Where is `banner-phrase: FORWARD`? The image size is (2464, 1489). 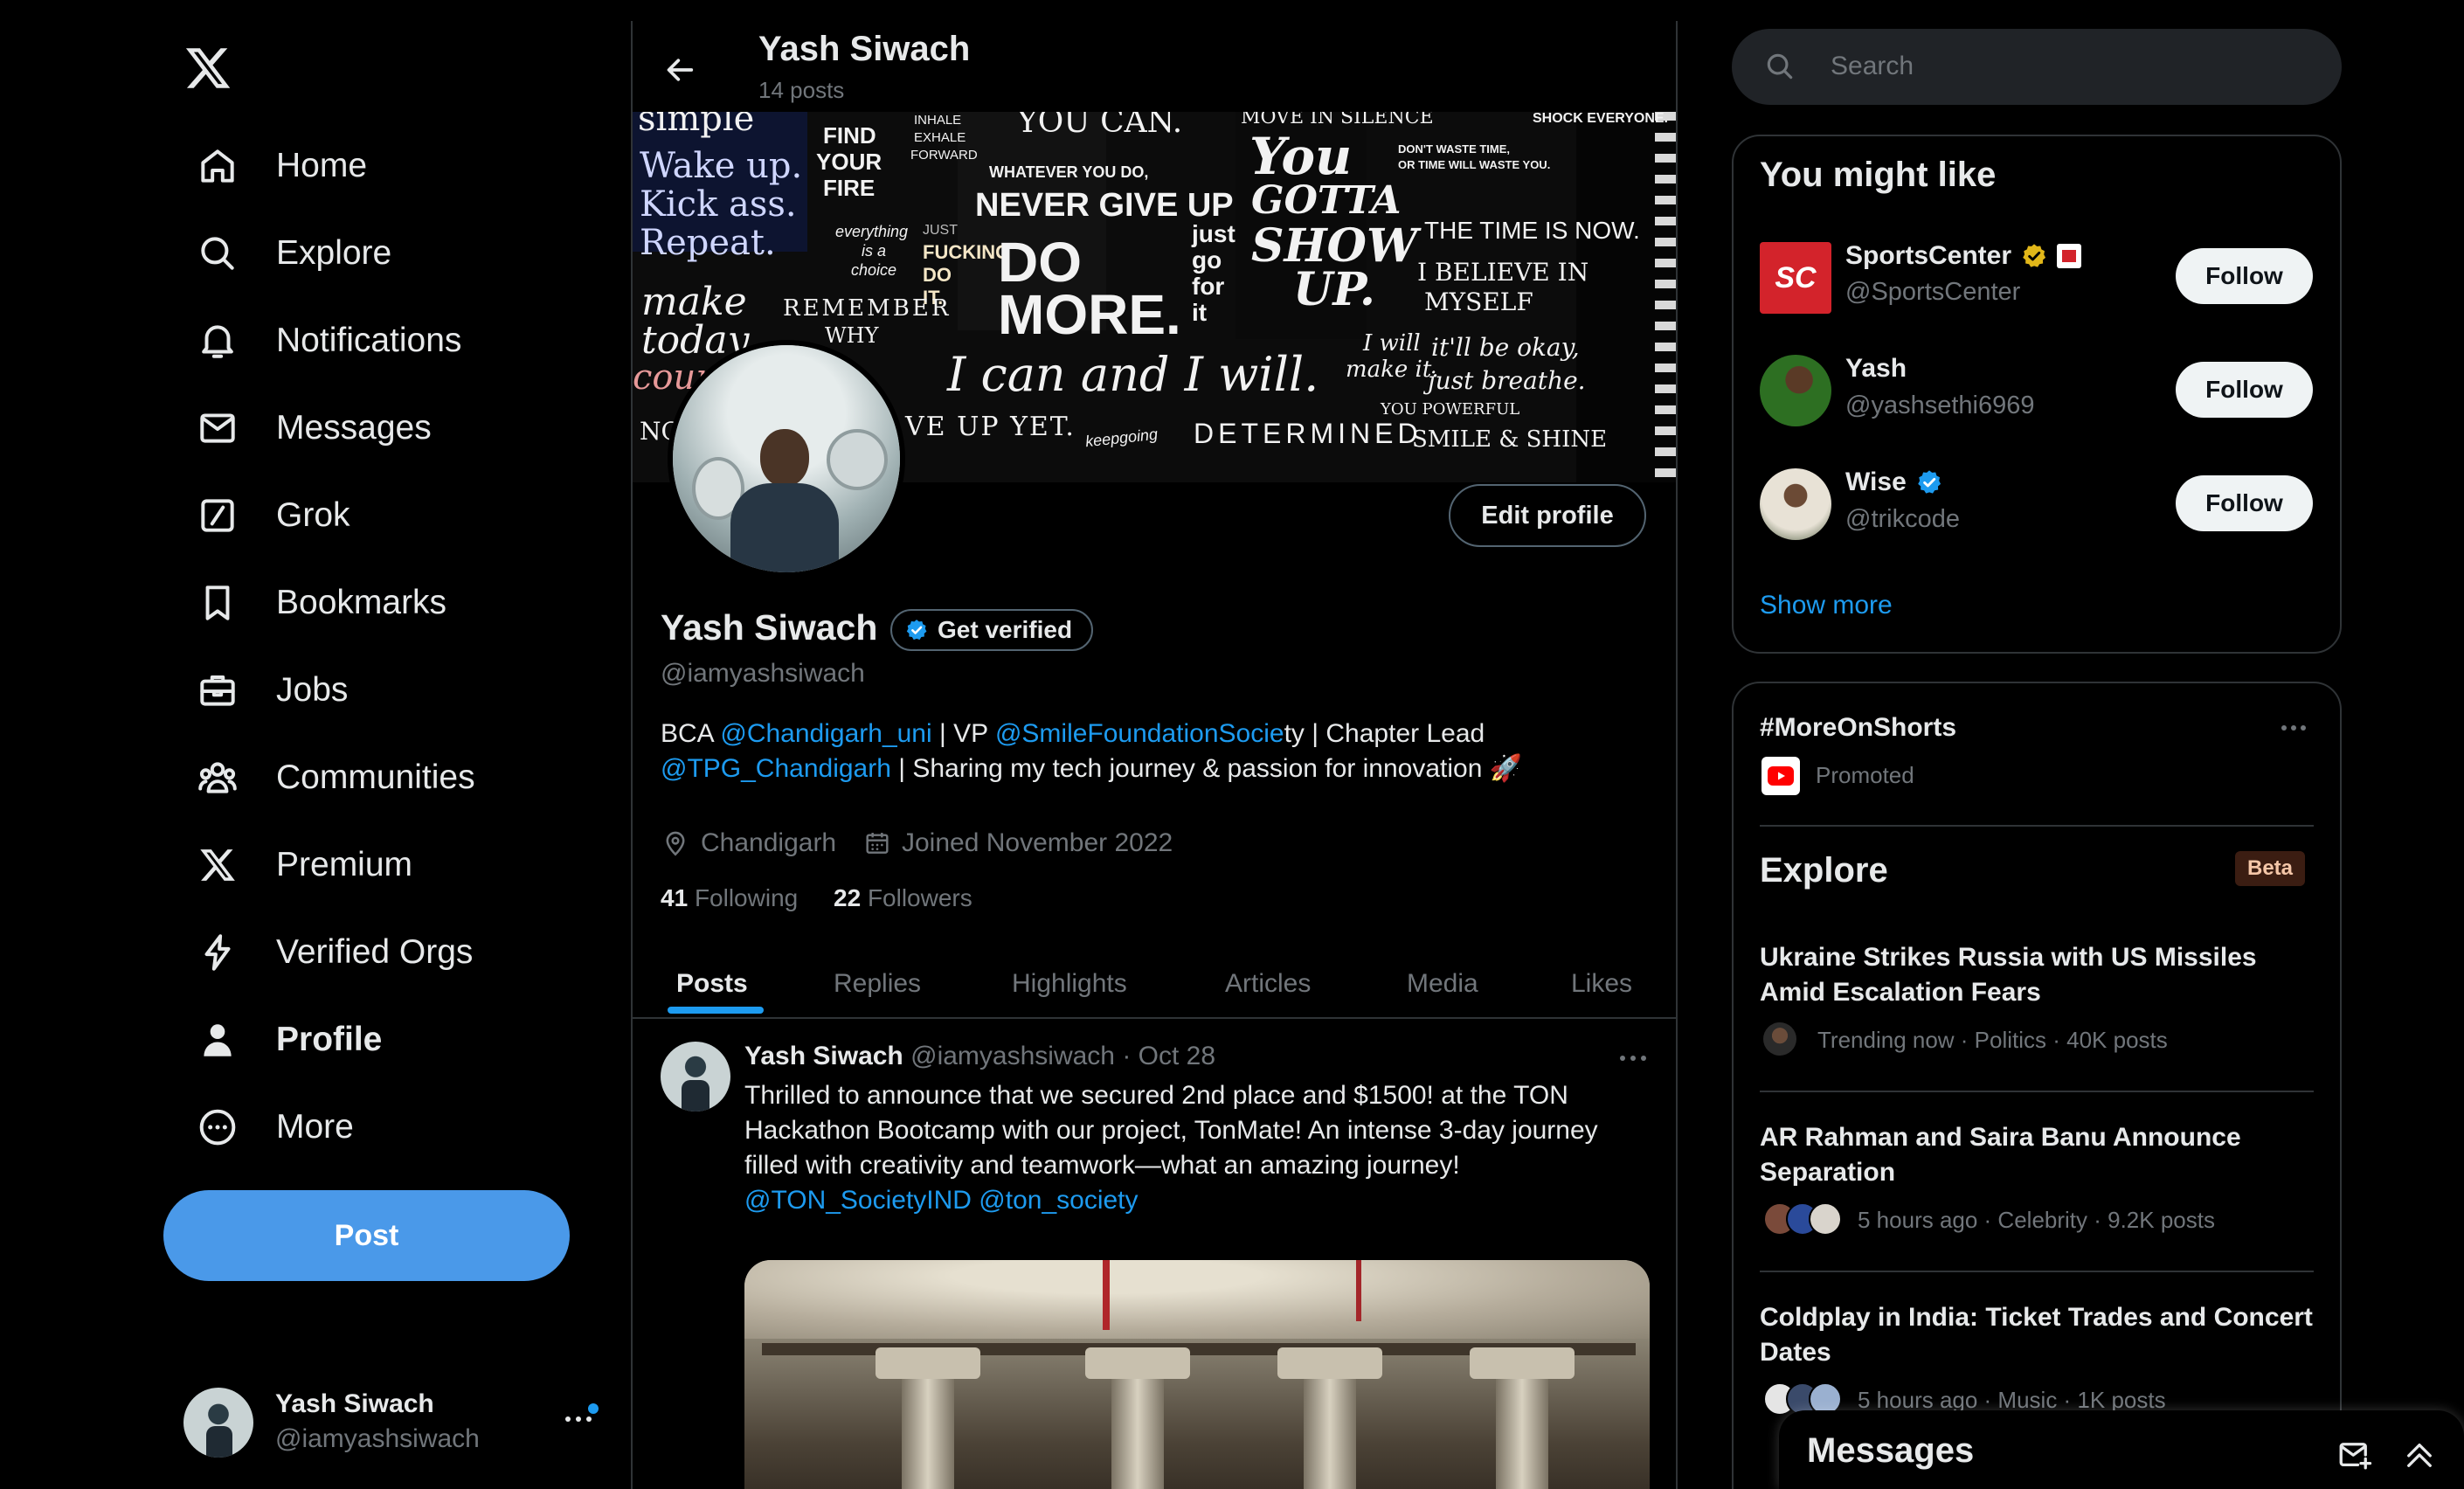
banner-phrase: FORWARD is located at coordinates (944, 155).